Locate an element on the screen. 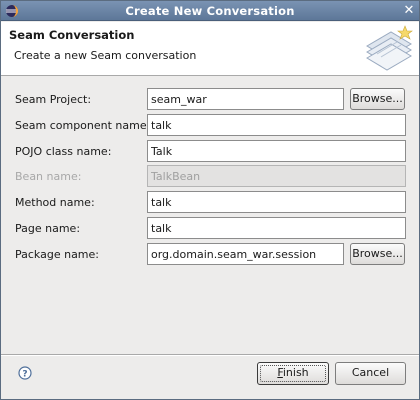  method-name-row: Method name: is located at coordinates (210, 202).